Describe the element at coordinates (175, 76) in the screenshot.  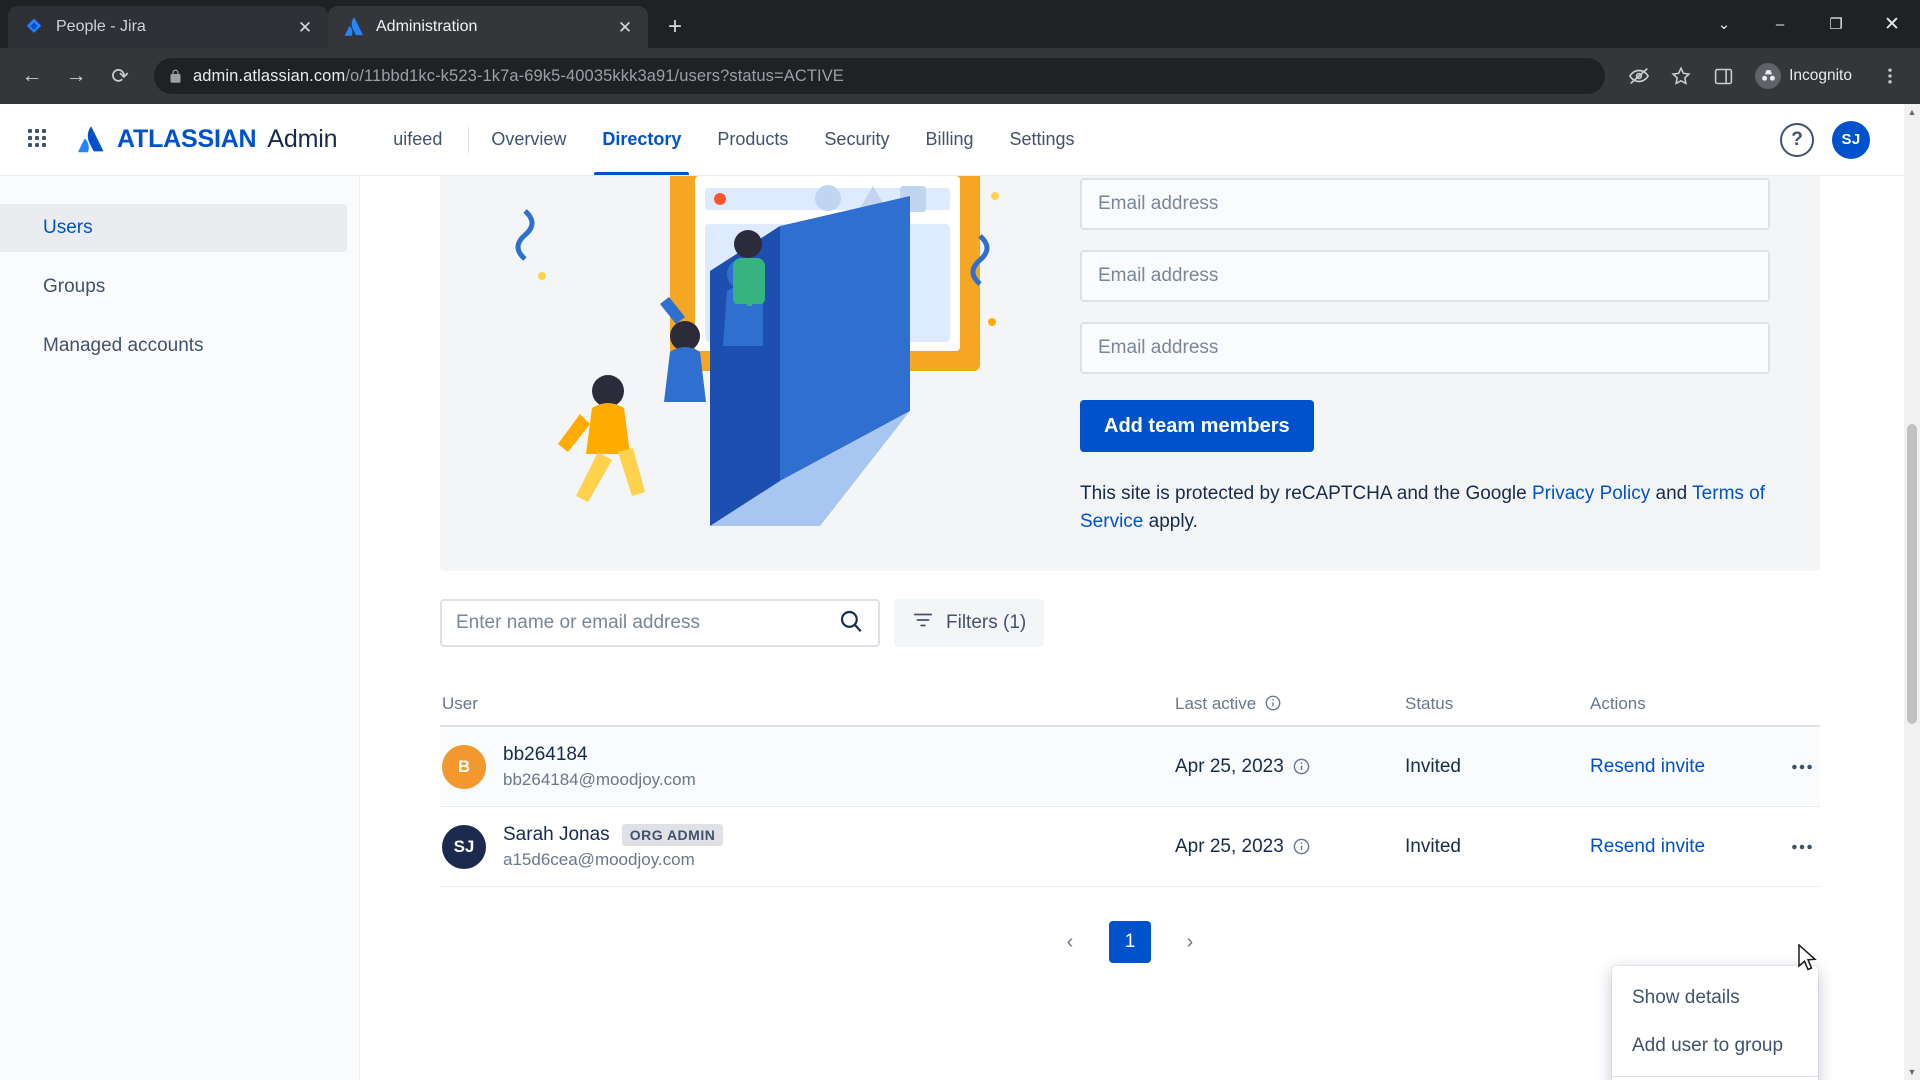
I see `lock-icon` at that location.